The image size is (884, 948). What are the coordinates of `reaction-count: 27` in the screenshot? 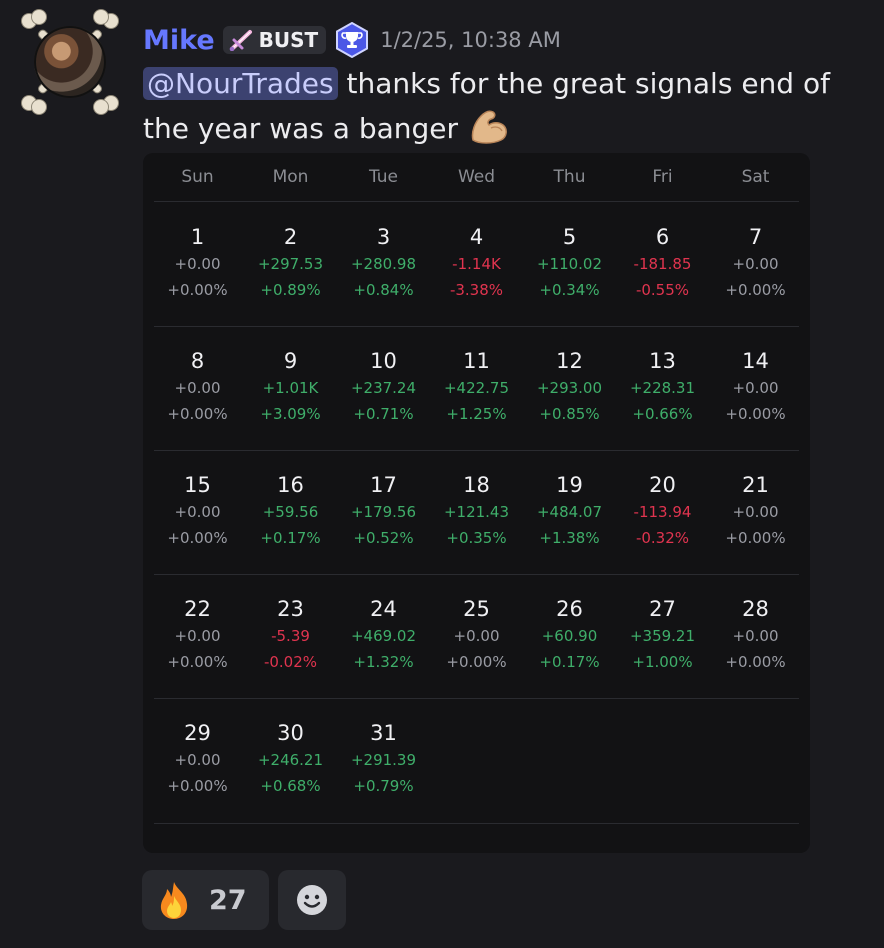 It's located at (228, 900).